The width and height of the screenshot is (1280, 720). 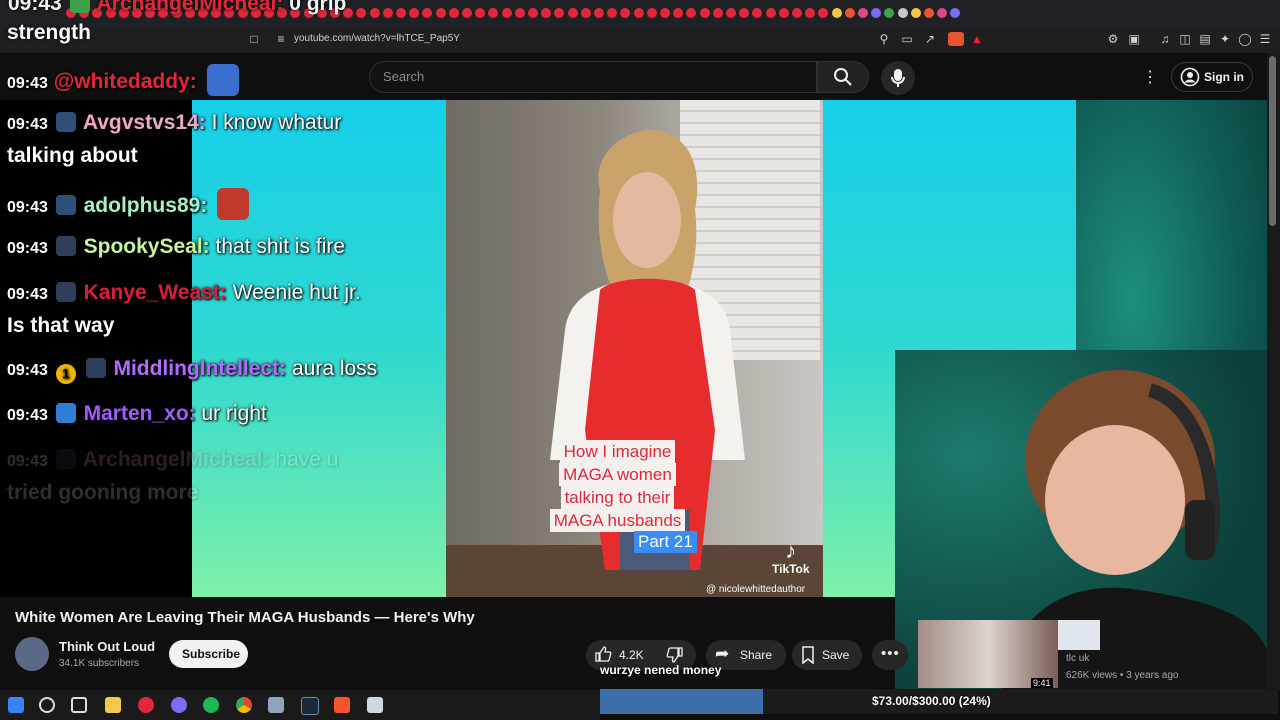 I want to click on spotify-icon, so click(x=211, y=705).